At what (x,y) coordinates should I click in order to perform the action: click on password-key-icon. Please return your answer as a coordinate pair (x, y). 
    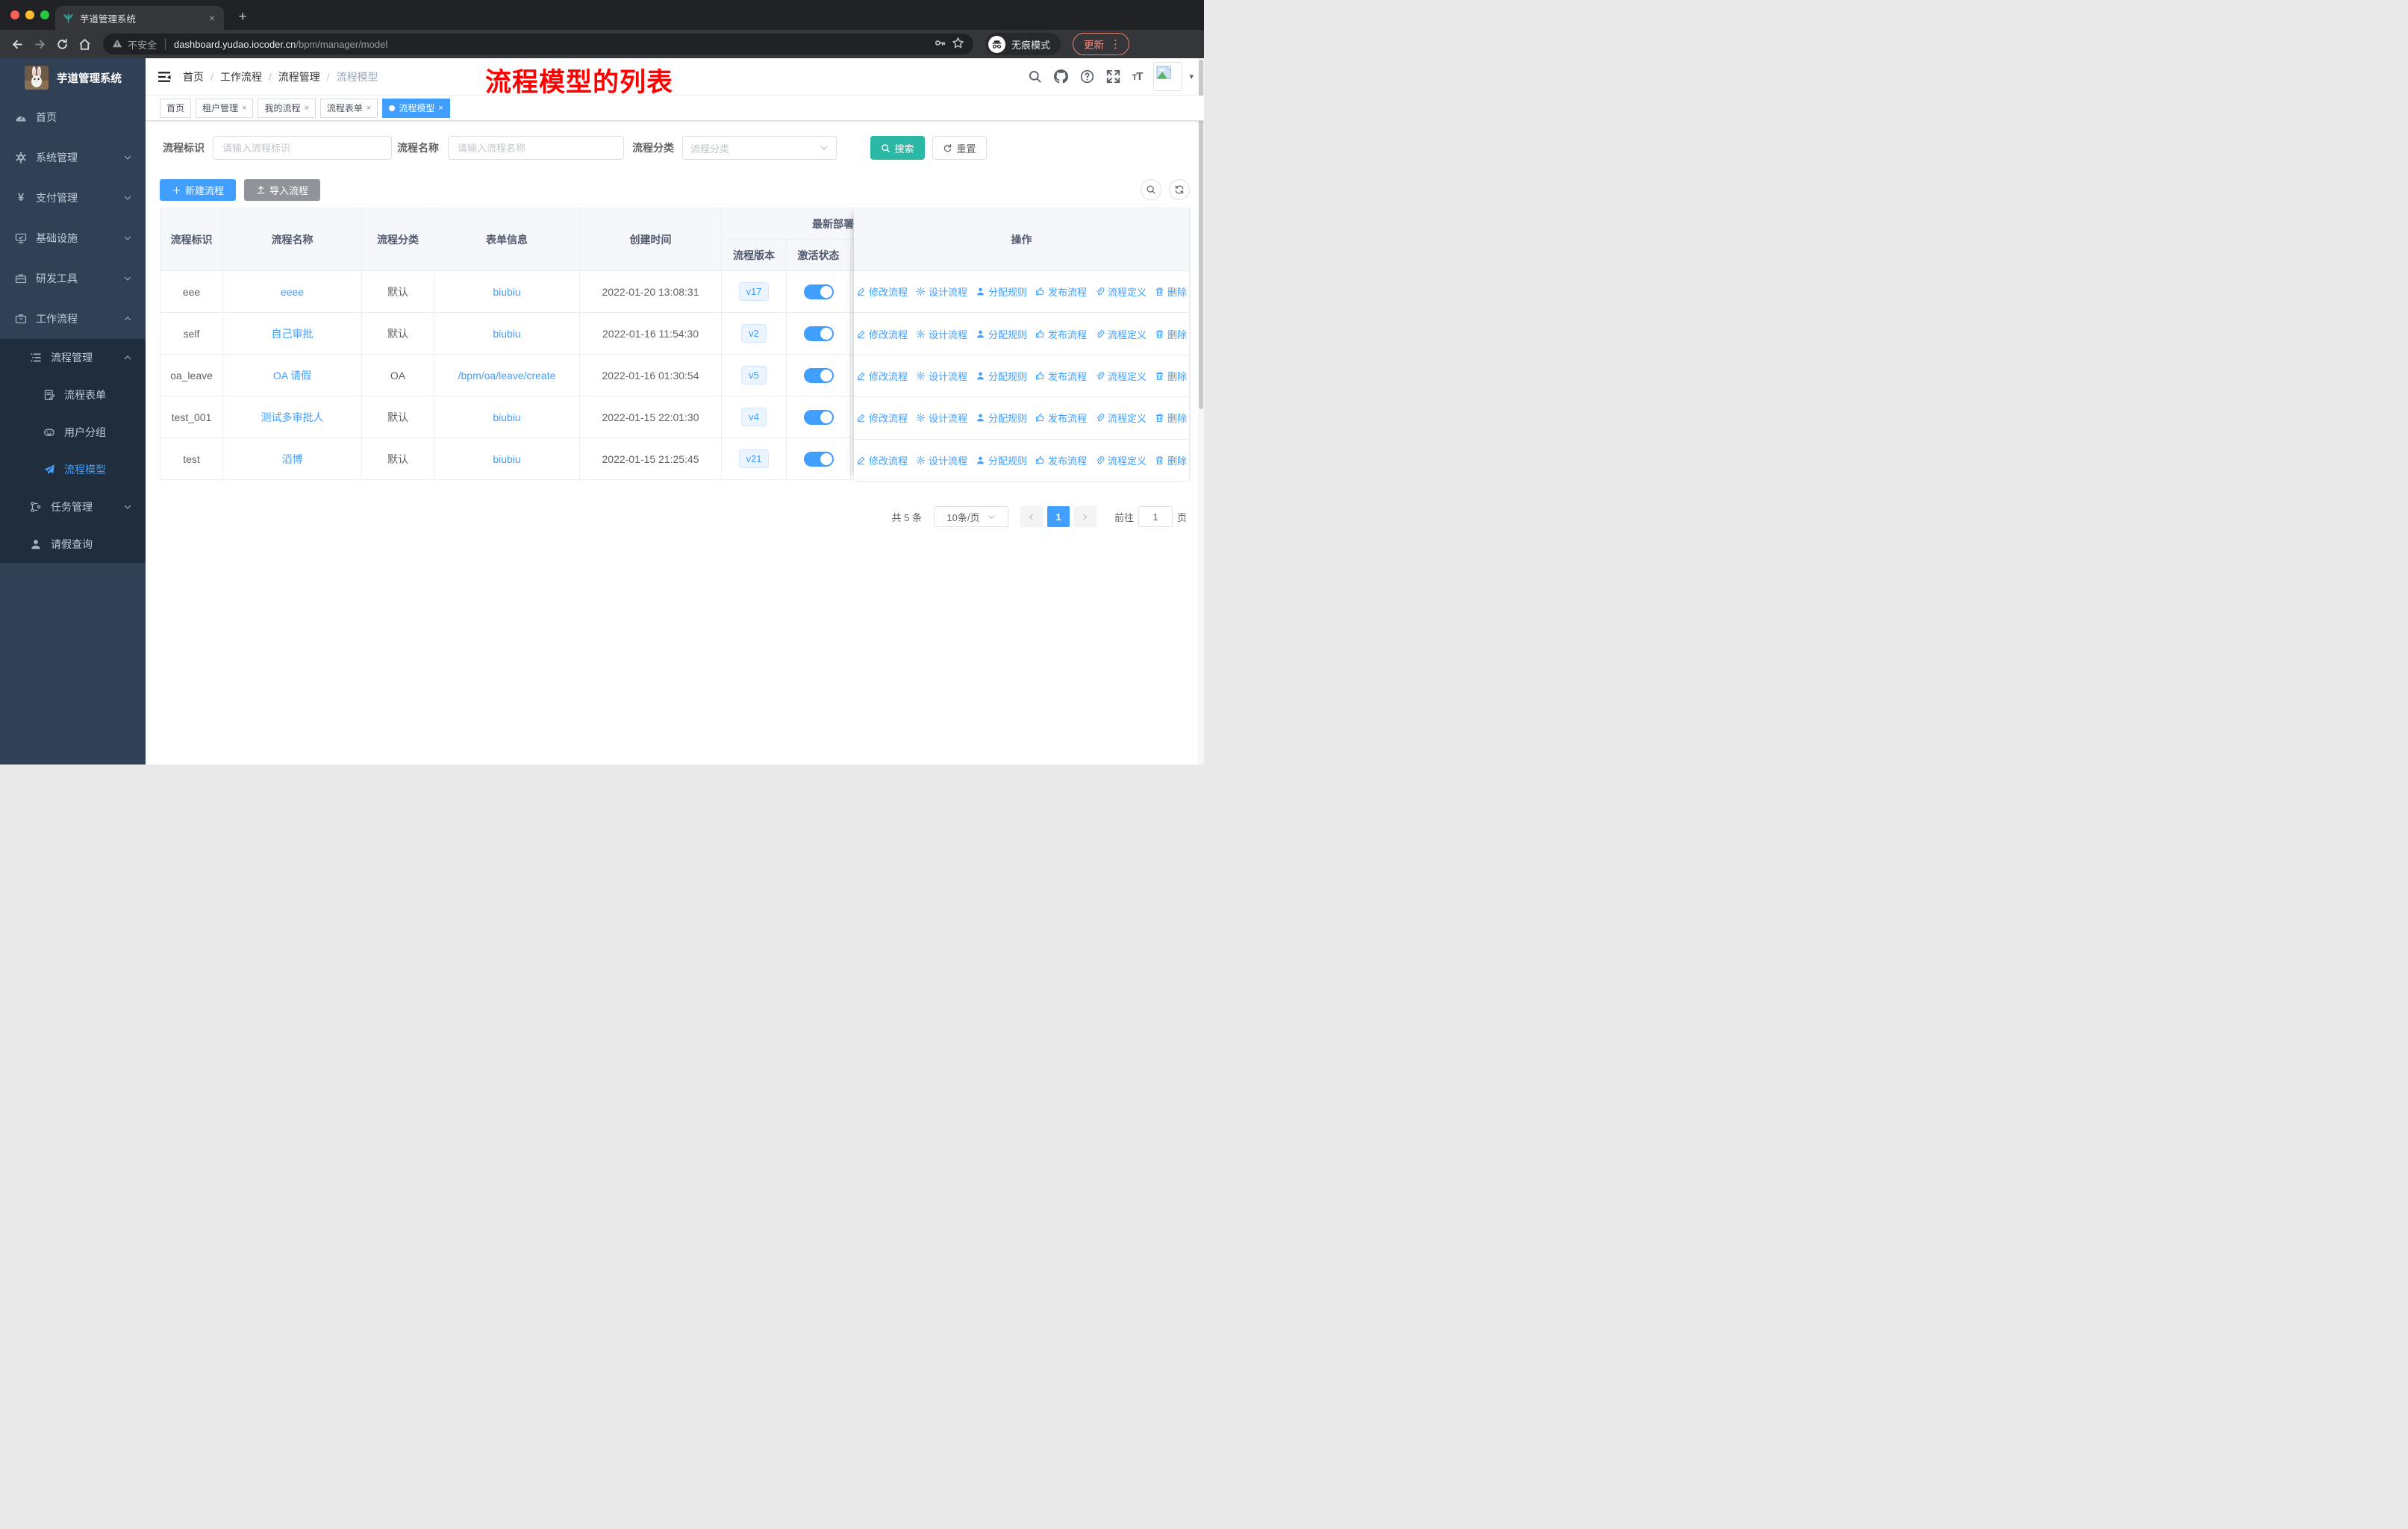
    Looking at the image, I should click on (940, 44).